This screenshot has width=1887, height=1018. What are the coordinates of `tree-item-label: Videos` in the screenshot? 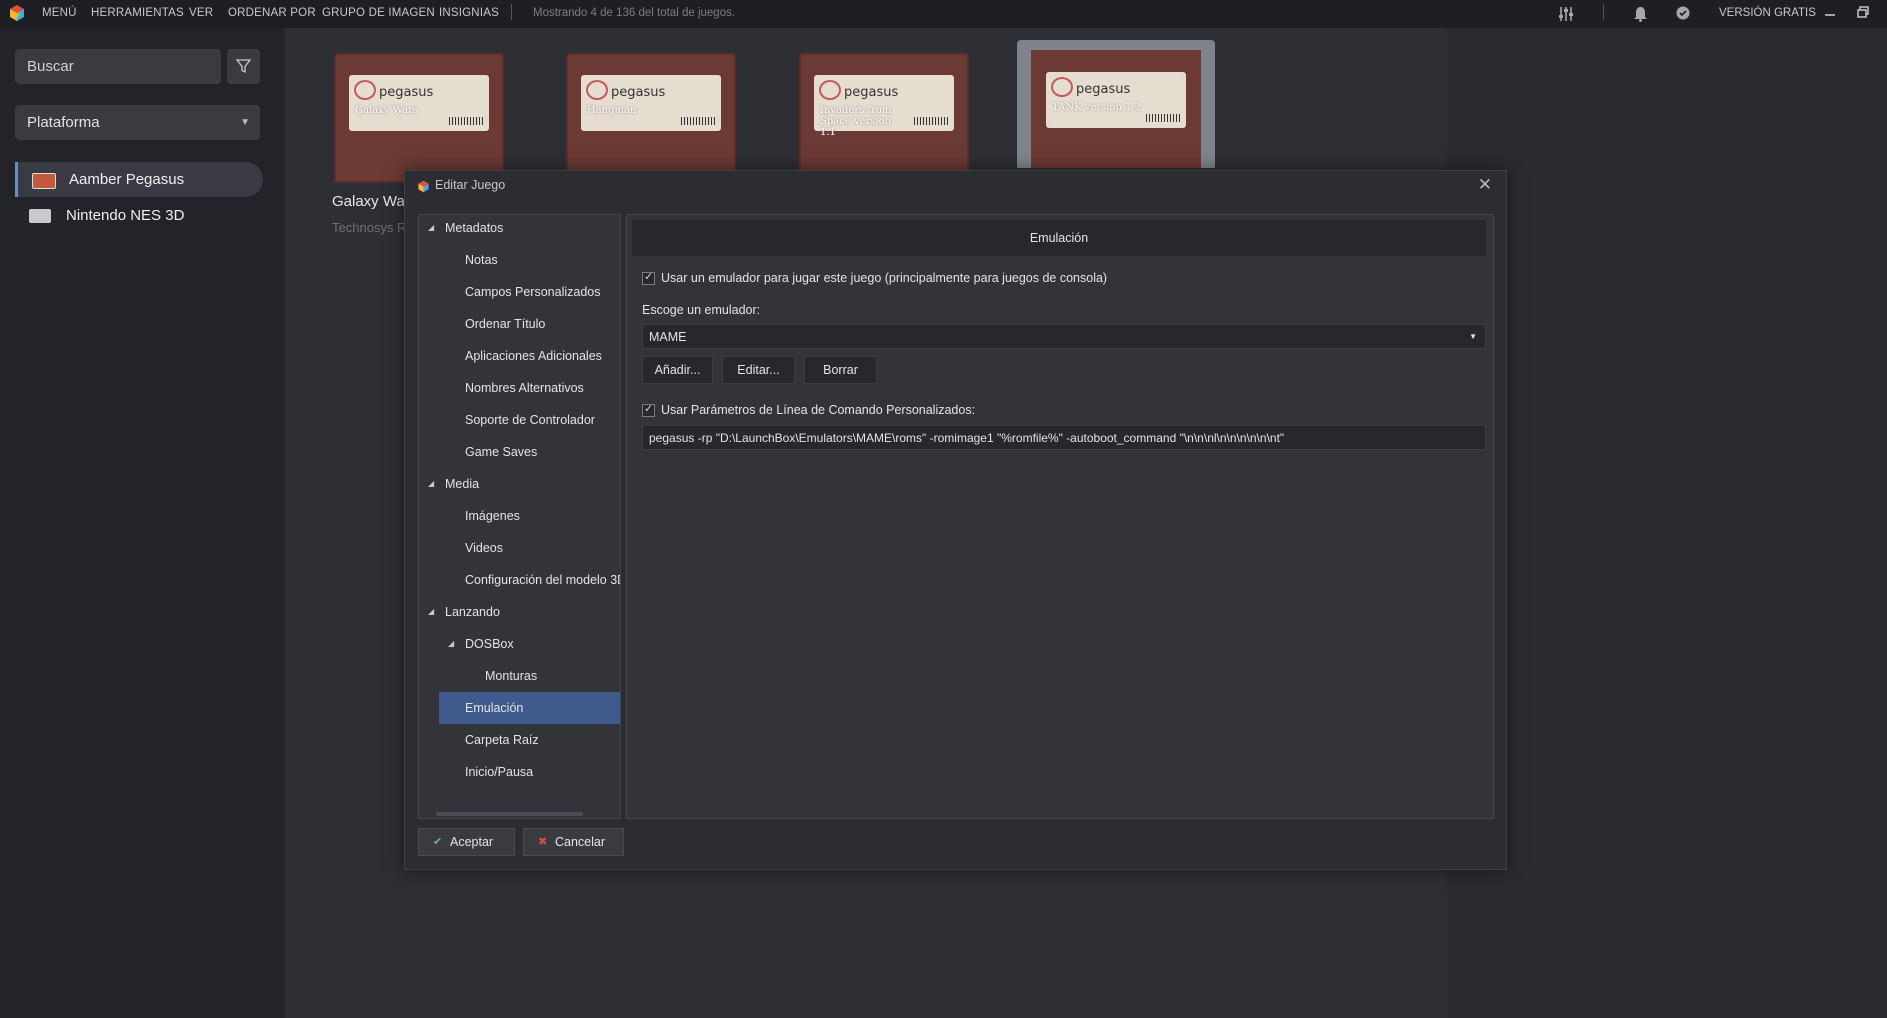 It's located at (484, 548).